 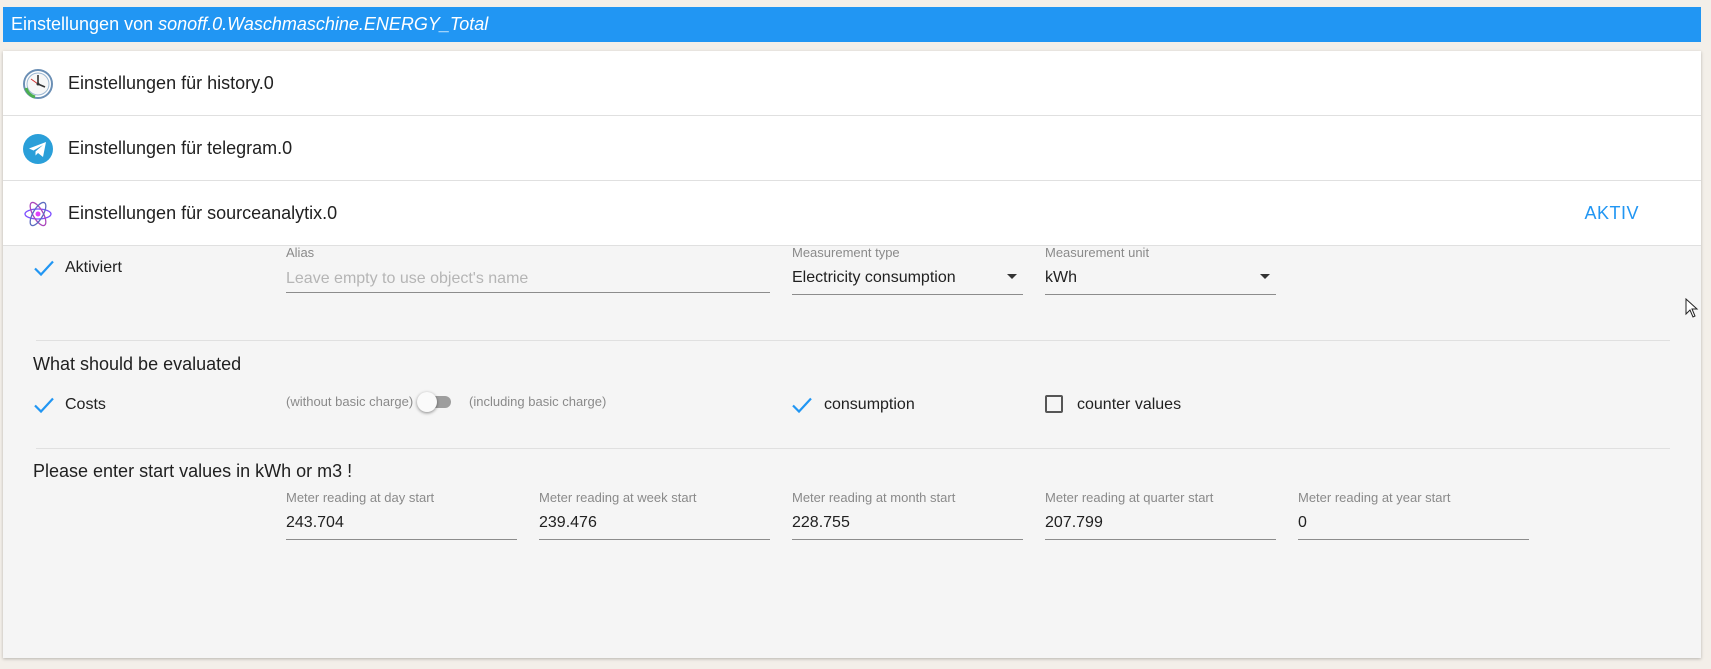 What do you see at coordinates (44, 268) in the screenshot?
I see `aktiviert-check-icon` at bounding box center [44, 268].